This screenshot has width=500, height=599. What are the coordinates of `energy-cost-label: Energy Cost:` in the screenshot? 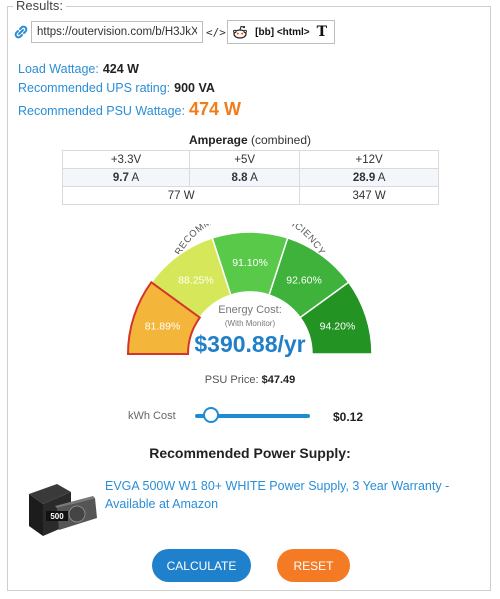 It's located at (250, 310).